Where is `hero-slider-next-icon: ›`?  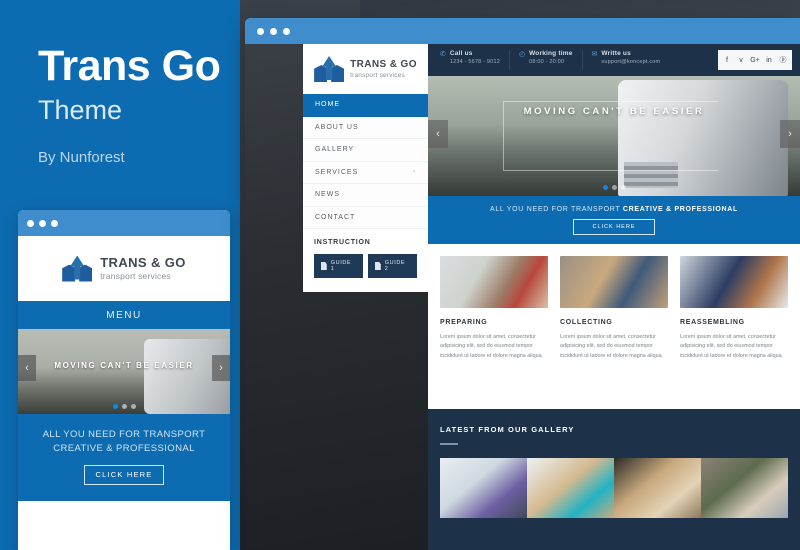 hero-slider-next-icon: › is located at coordinates (790, 134).